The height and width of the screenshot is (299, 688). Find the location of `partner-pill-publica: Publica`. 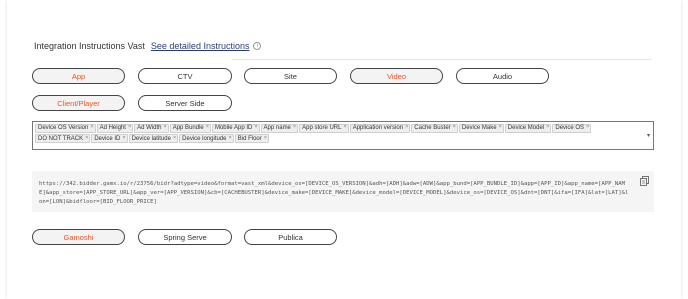

partner-pill-publica: Publica is located at coordinates (290, 237).